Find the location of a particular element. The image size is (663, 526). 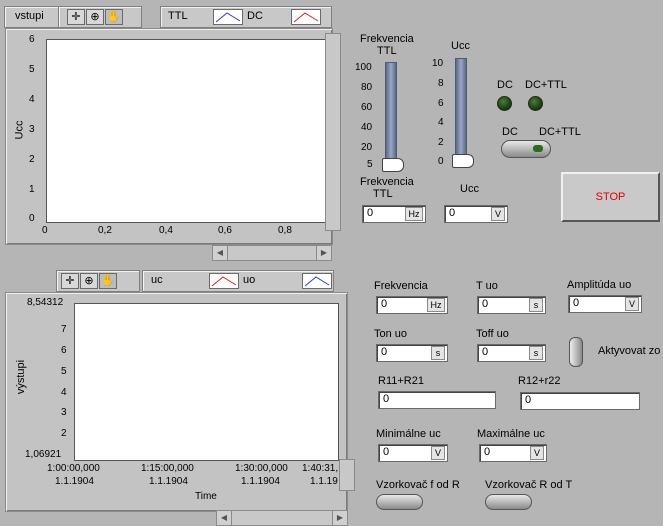

graph2-ylabel: výstupi is located at coordinates (21, 377).